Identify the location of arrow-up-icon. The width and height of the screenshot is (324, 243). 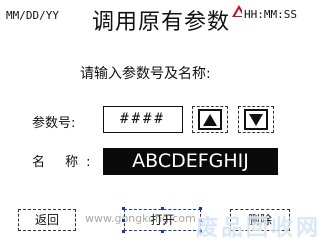
(210, 119).